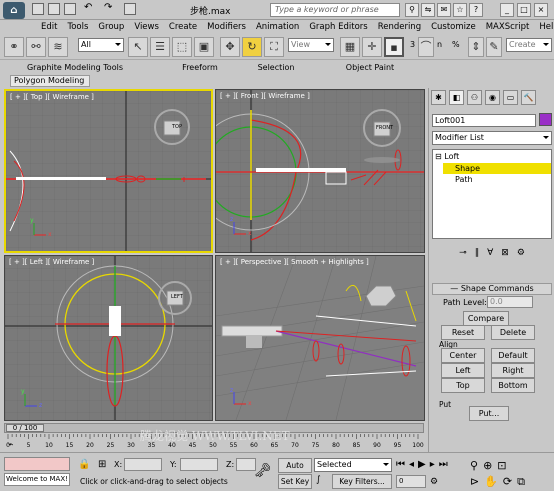 The width and height of the screenshot is (554, 491). What do you see at coordinates (277, 27) in the screenshot?
I see `menu-animation: Animation` at bounding box center [277, 27].